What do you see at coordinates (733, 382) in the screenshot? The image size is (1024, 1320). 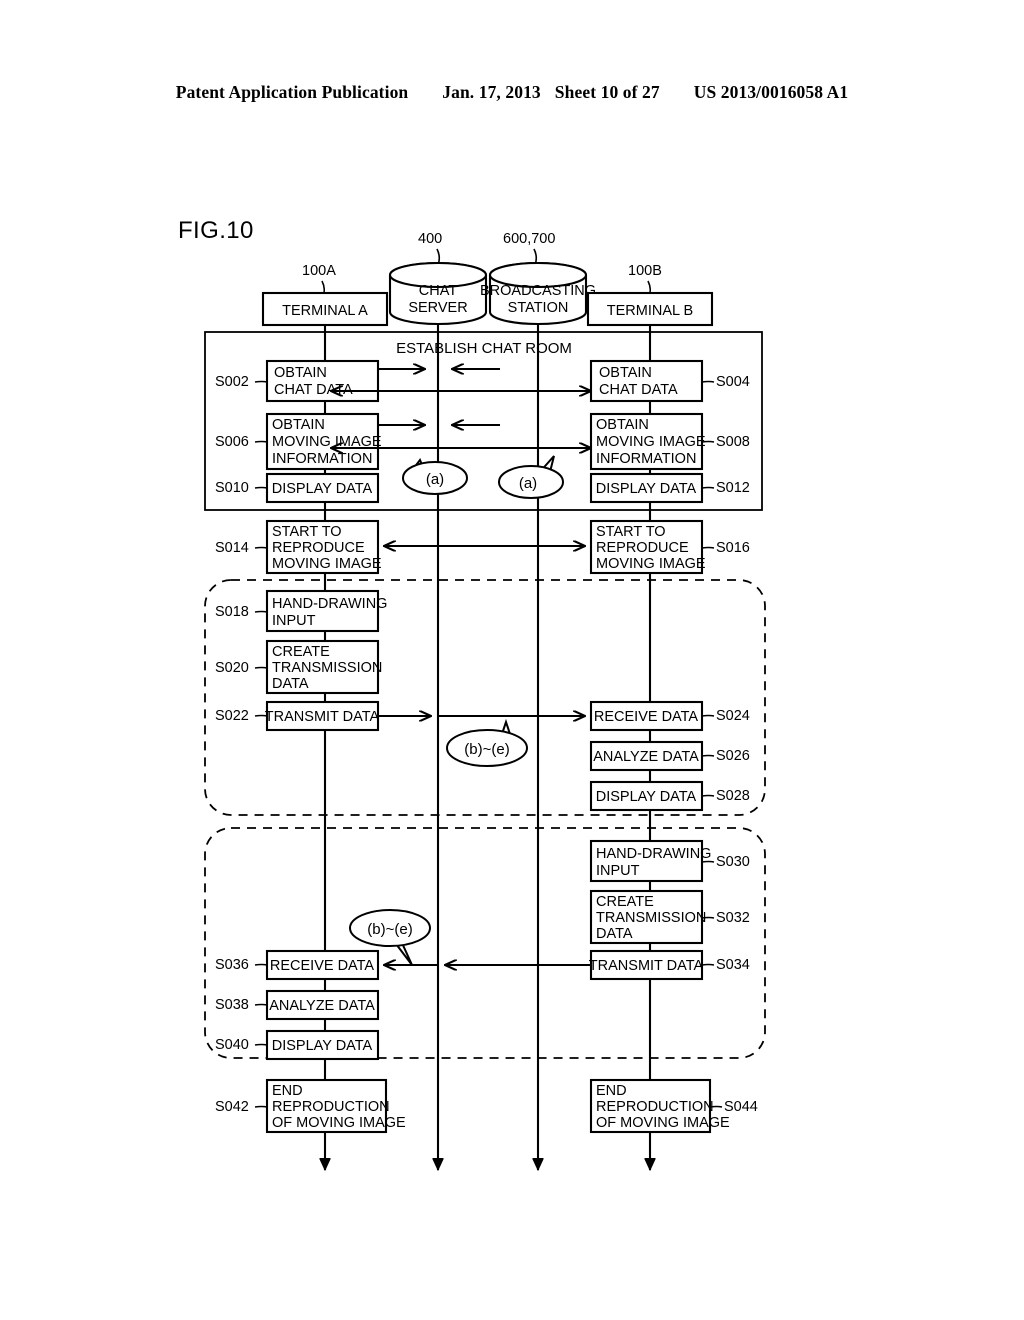 I see `step-id-s004: S004` at bounding box center [733, 382].